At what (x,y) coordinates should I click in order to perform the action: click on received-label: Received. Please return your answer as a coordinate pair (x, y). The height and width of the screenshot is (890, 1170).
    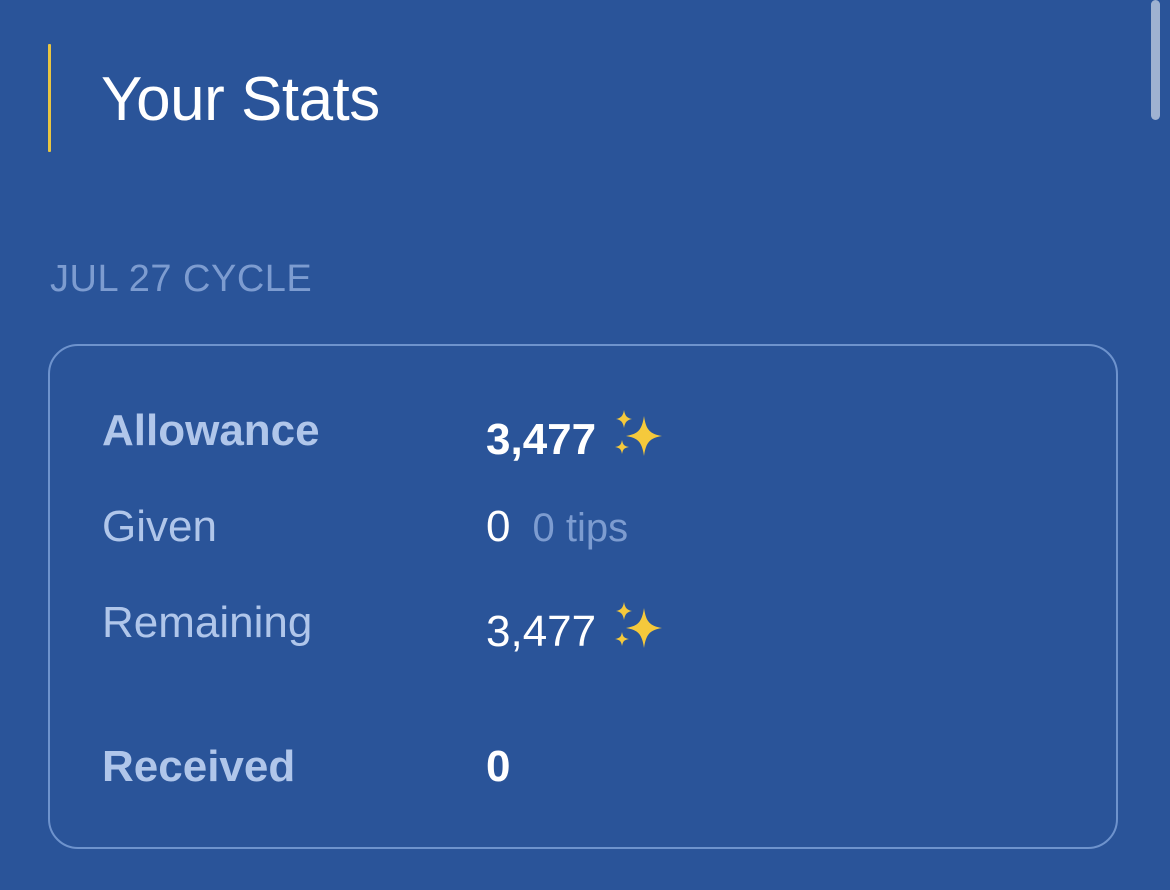
    Looking at the image, I should click on (199, 766).